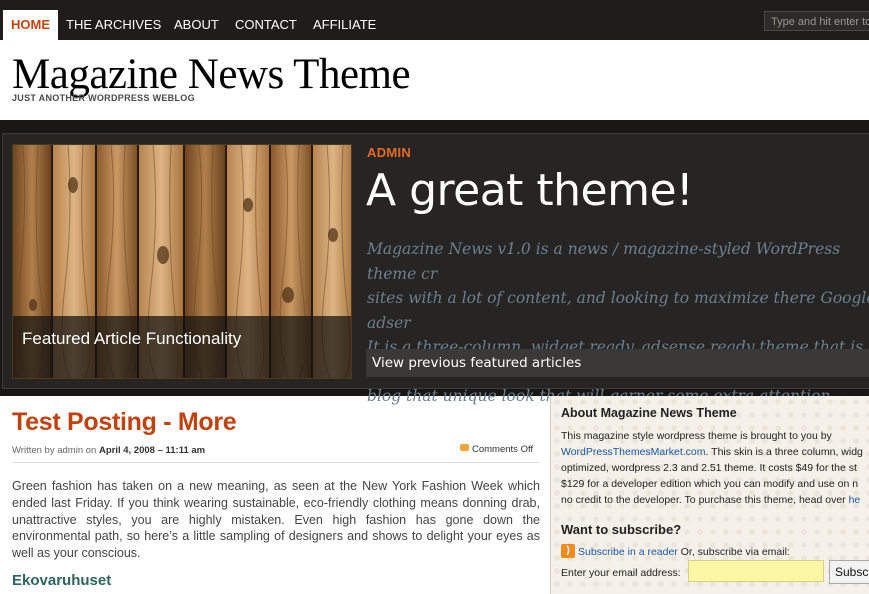 Image resolution: width=869 pixels, height=594 pixels. I want to click on rss-suffix: Or, subscribe via email:, so click(733, 551).